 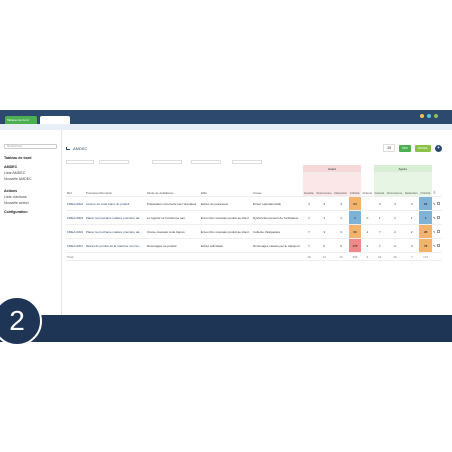 What do you see at coordinates (80, 162) in the screenshot?
I see `filter-ref` at bounding box center [80, 162].